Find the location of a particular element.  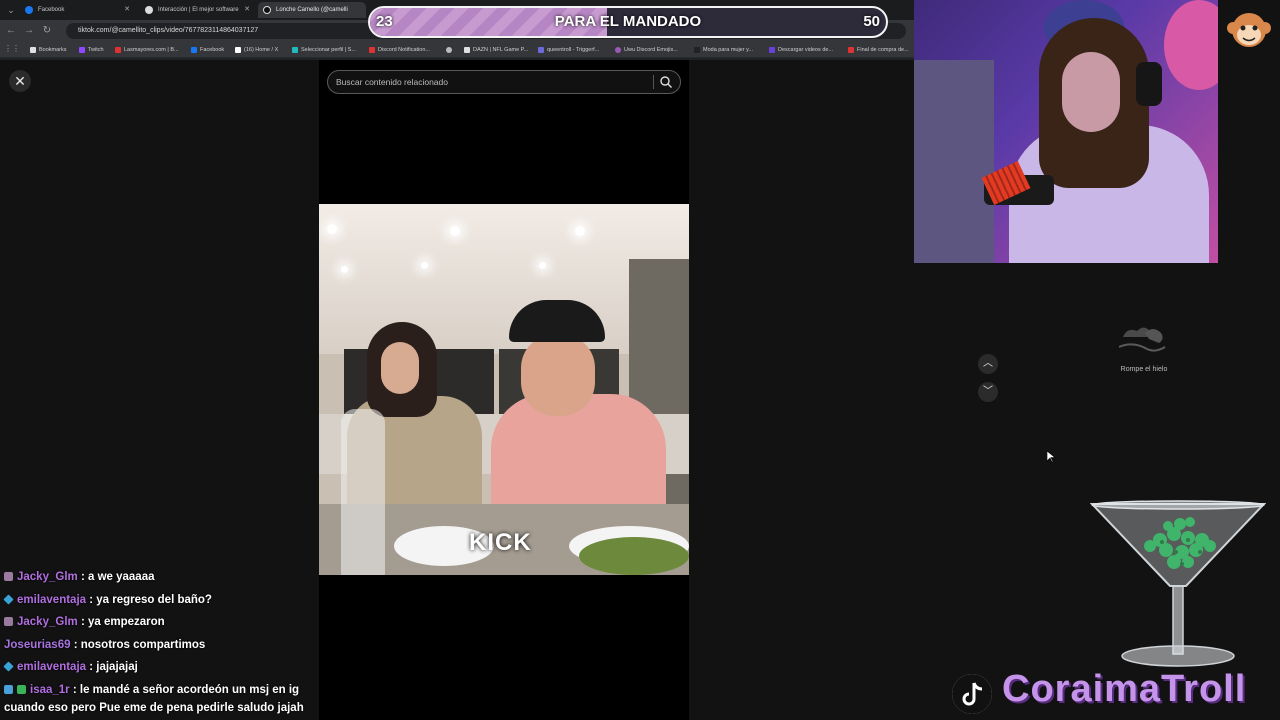

streamer-face is located at coordinates (1091, 92).